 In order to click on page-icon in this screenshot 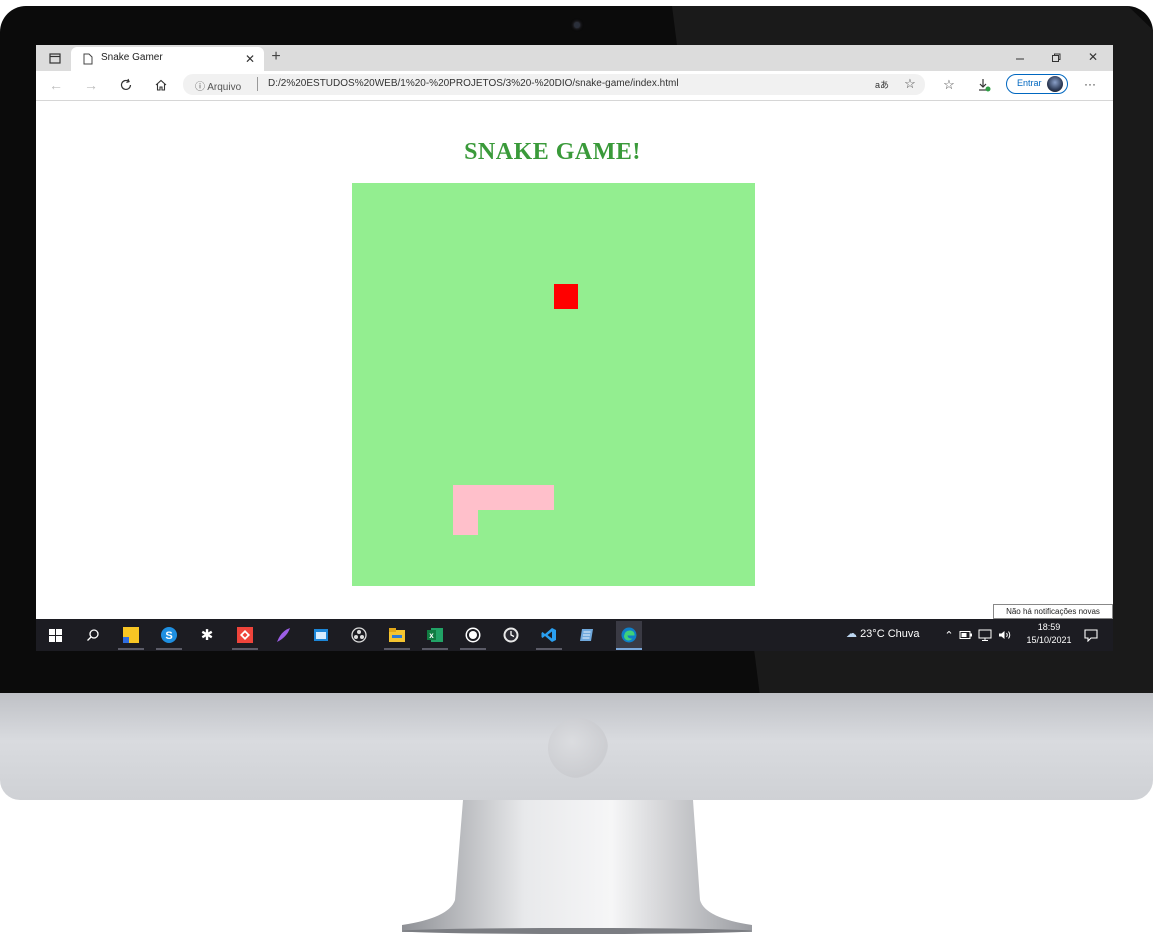, I will do `click(88, 59)`.